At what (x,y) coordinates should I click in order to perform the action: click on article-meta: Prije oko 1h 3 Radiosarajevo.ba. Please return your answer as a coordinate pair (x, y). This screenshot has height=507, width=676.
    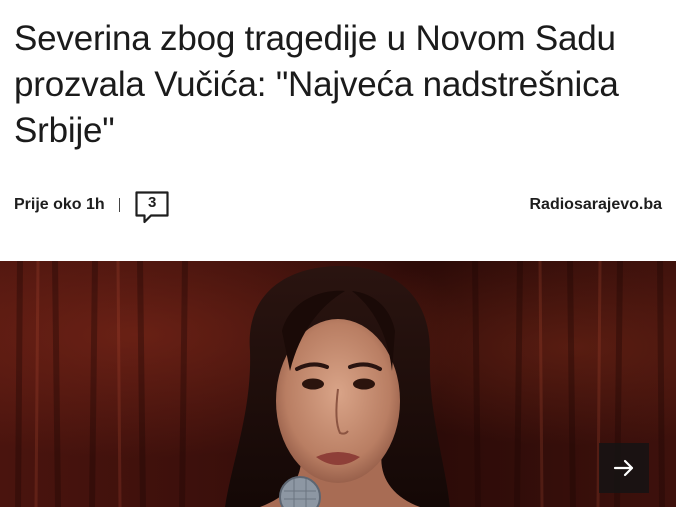
    Looking at the image, I should click on (338, 208).